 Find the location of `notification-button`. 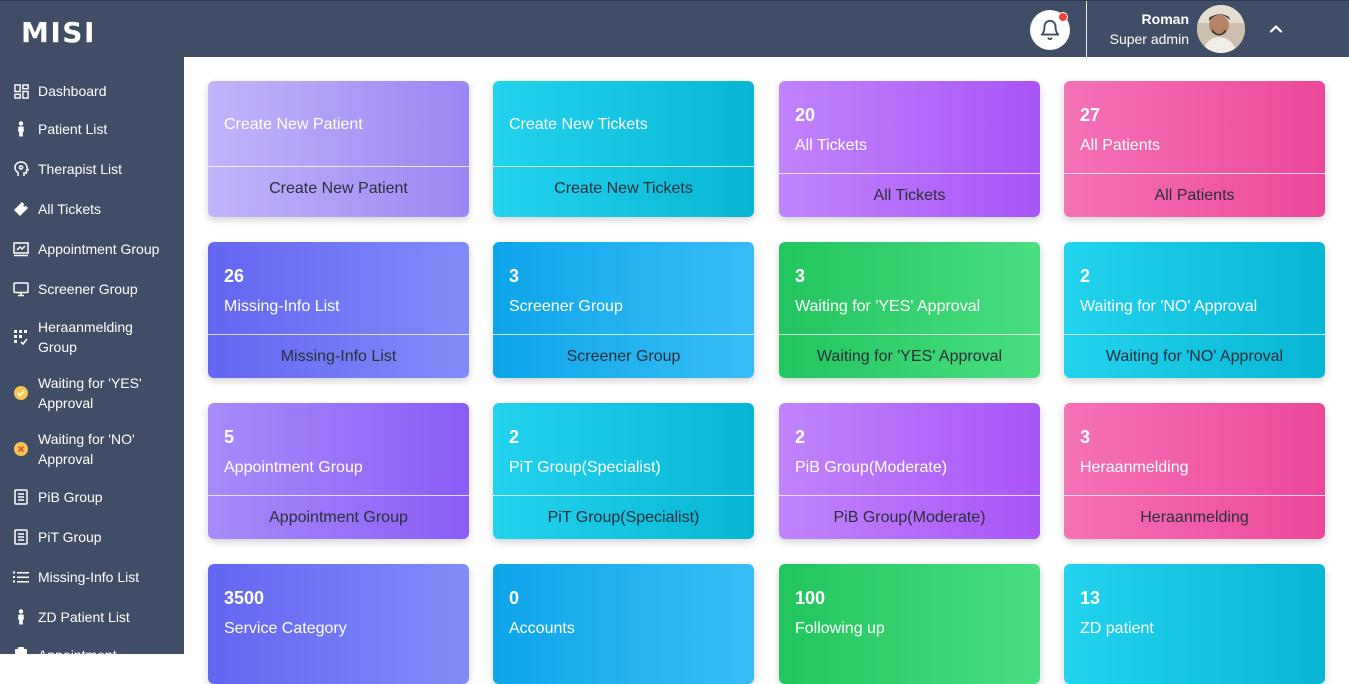

notification-button is located at coordinates (1050, 30).